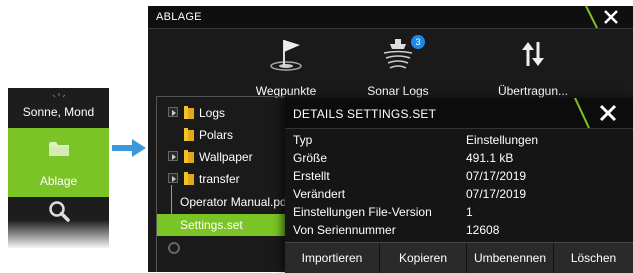  I want to click on detail-label: Verändert, so click(319, 194).